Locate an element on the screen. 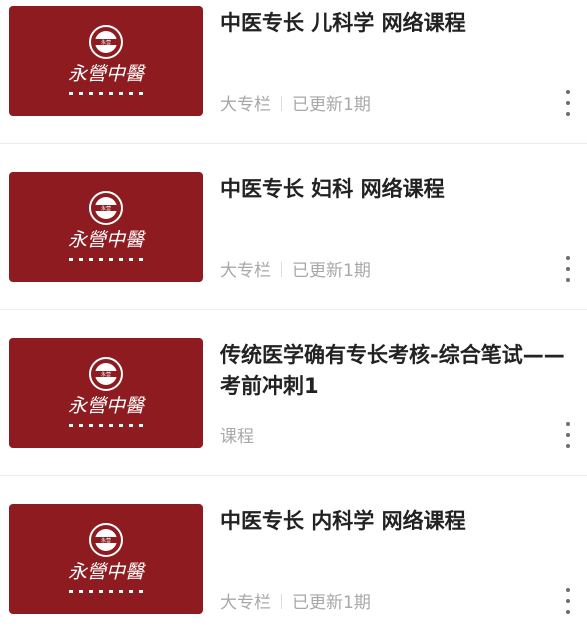 The height and width of the screenshot is (638, 587). course-title: 中医专长 妇科 网络课程 is located at coordinates (395, 189).